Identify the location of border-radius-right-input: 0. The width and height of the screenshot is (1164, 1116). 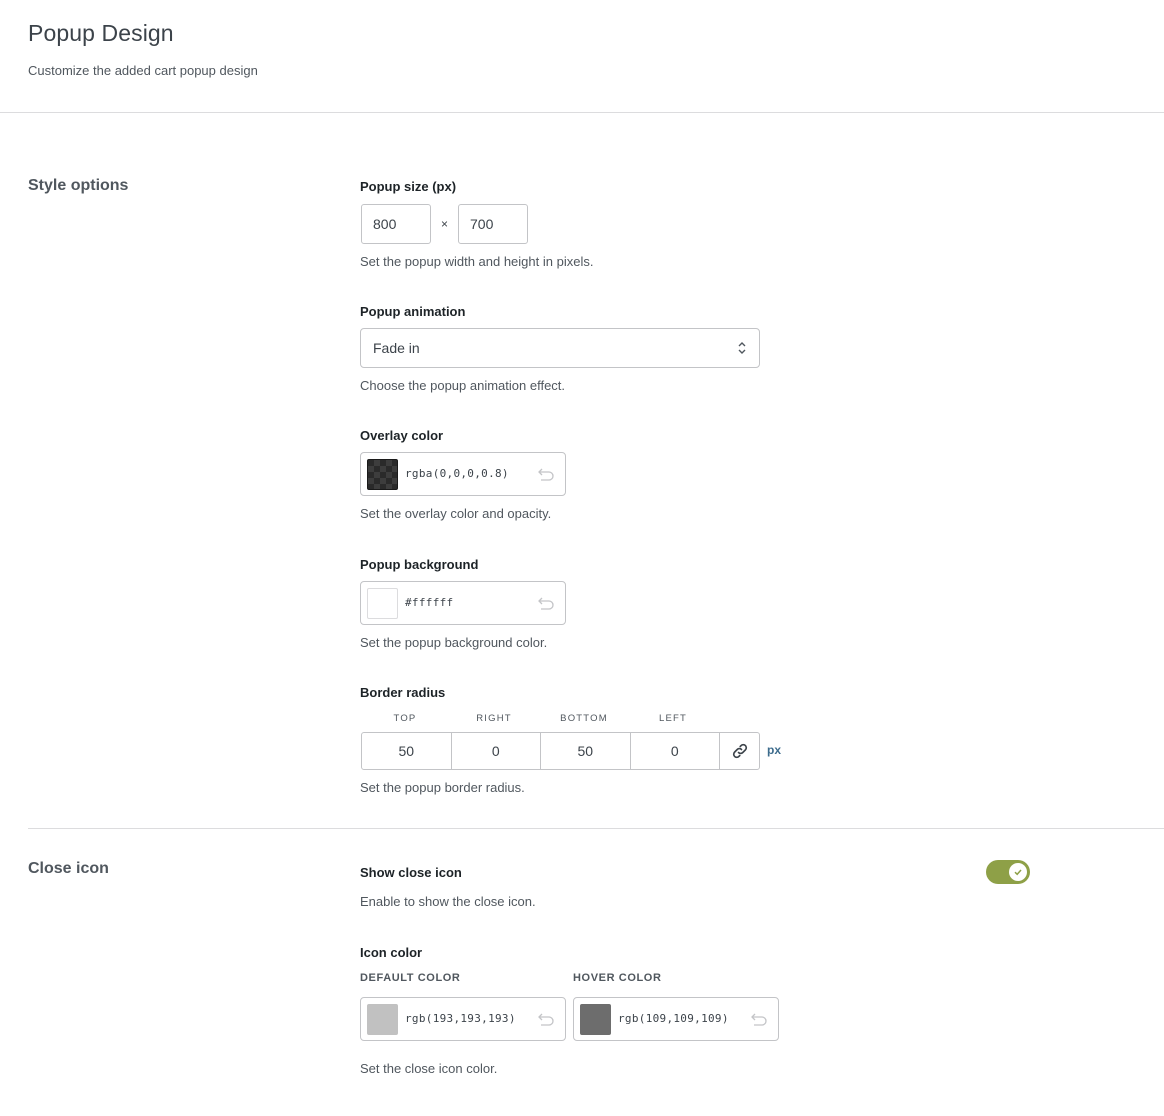
(496, 751).